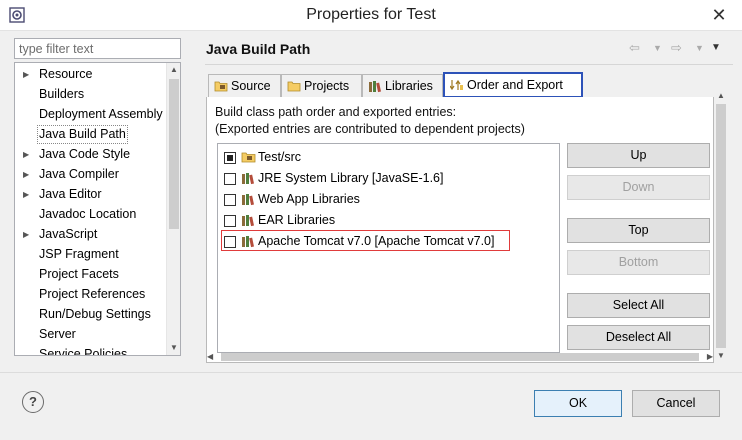  I want to click on up-button: Up, so click(638, 155).